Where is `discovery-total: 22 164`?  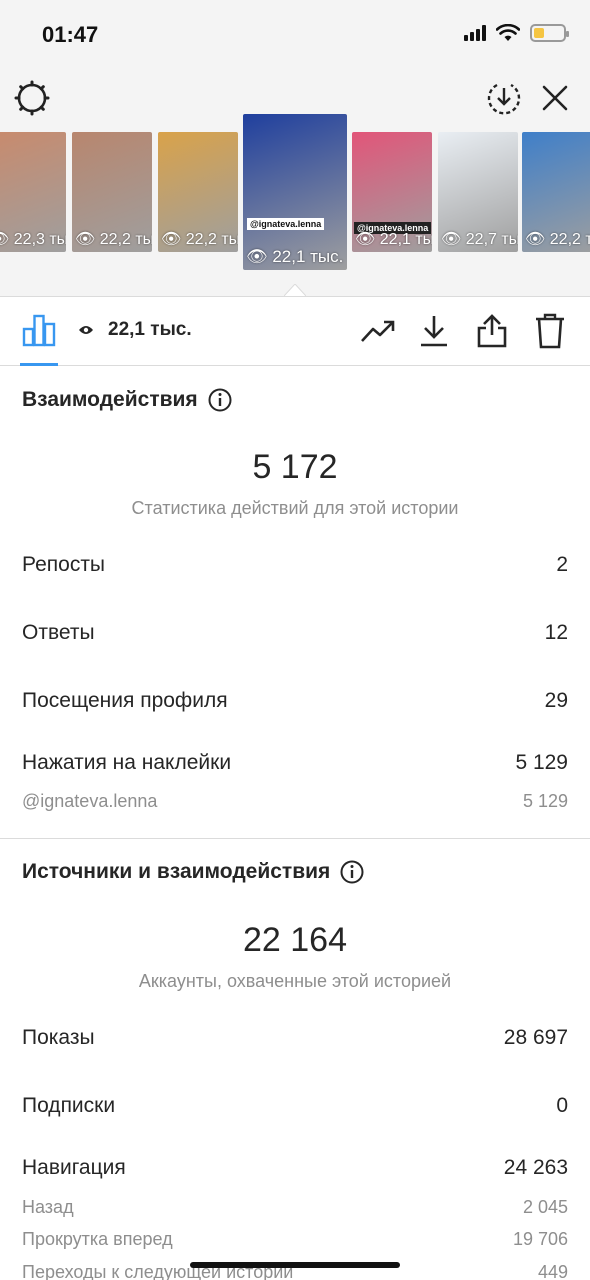 discovery-total: 22 164 is located at coordinates (295, 940).